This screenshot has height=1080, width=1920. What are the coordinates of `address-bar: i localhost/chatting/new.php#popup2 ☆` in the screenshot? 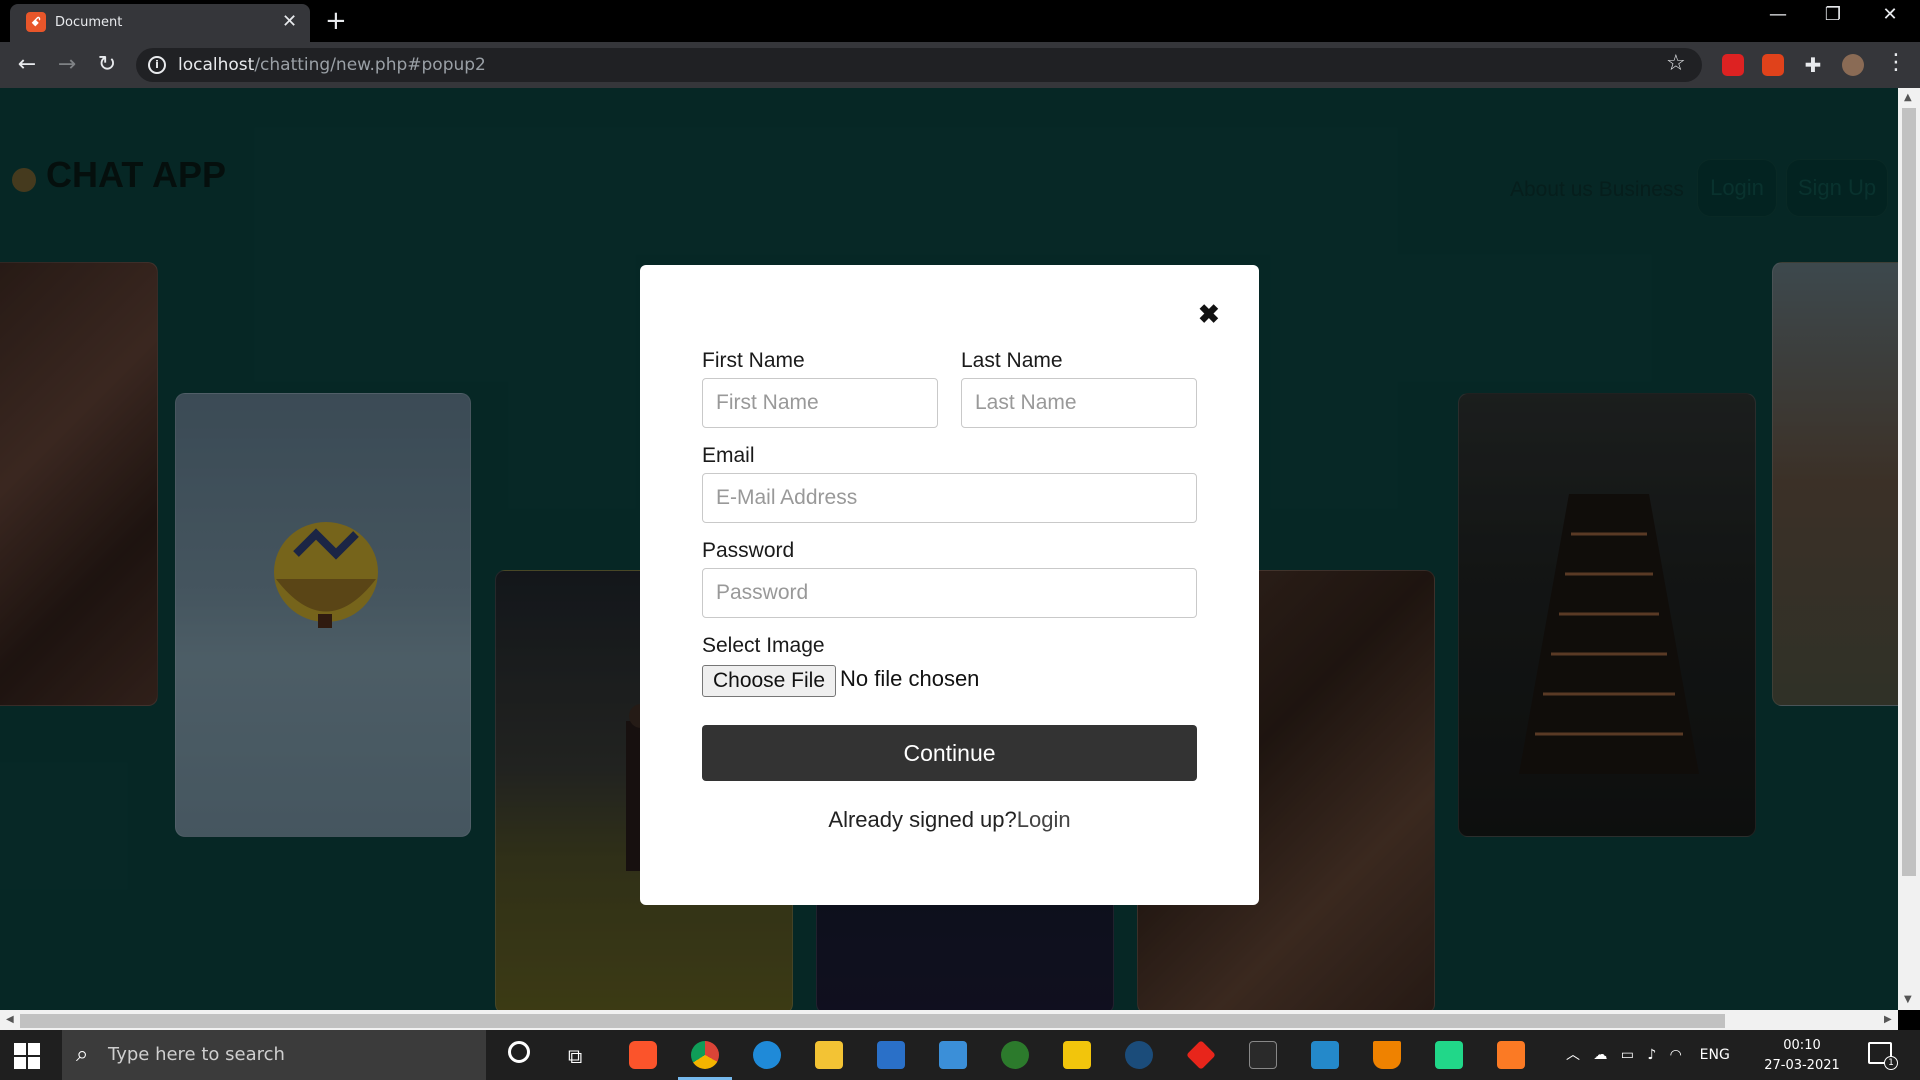 It's located at (919, 65).